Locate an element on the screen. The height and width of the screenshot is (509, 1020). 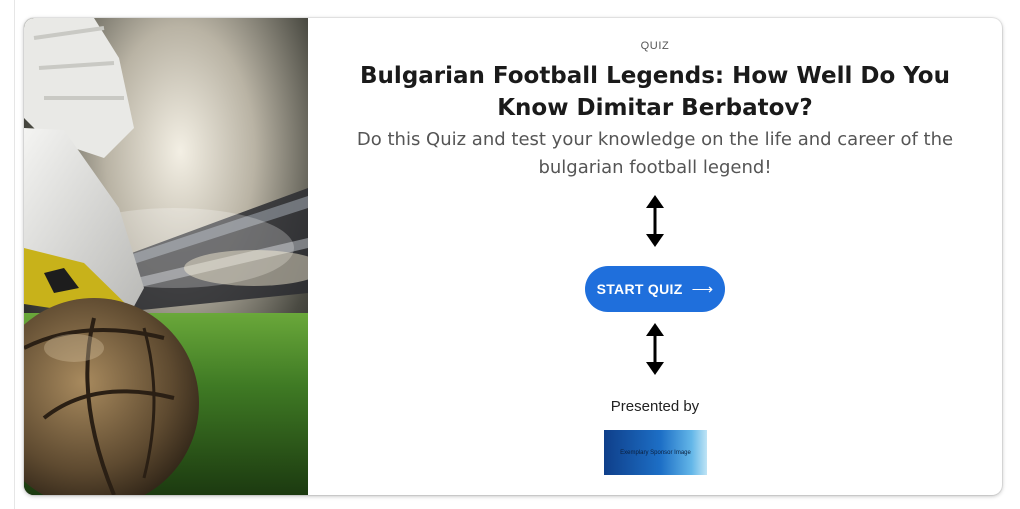
arrow-right-icon: ⟶ is located at coordinates (702, 289).